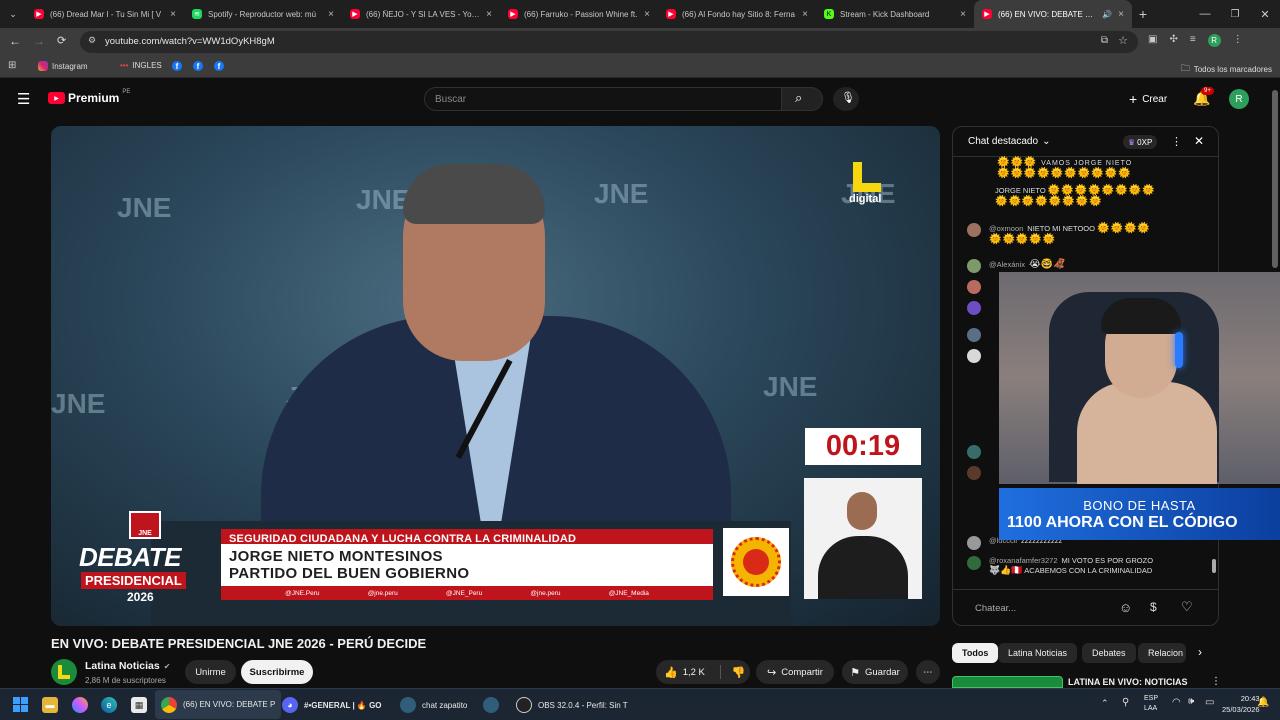  I want to click on voice-search-button: 🎙, so click(846, 99).